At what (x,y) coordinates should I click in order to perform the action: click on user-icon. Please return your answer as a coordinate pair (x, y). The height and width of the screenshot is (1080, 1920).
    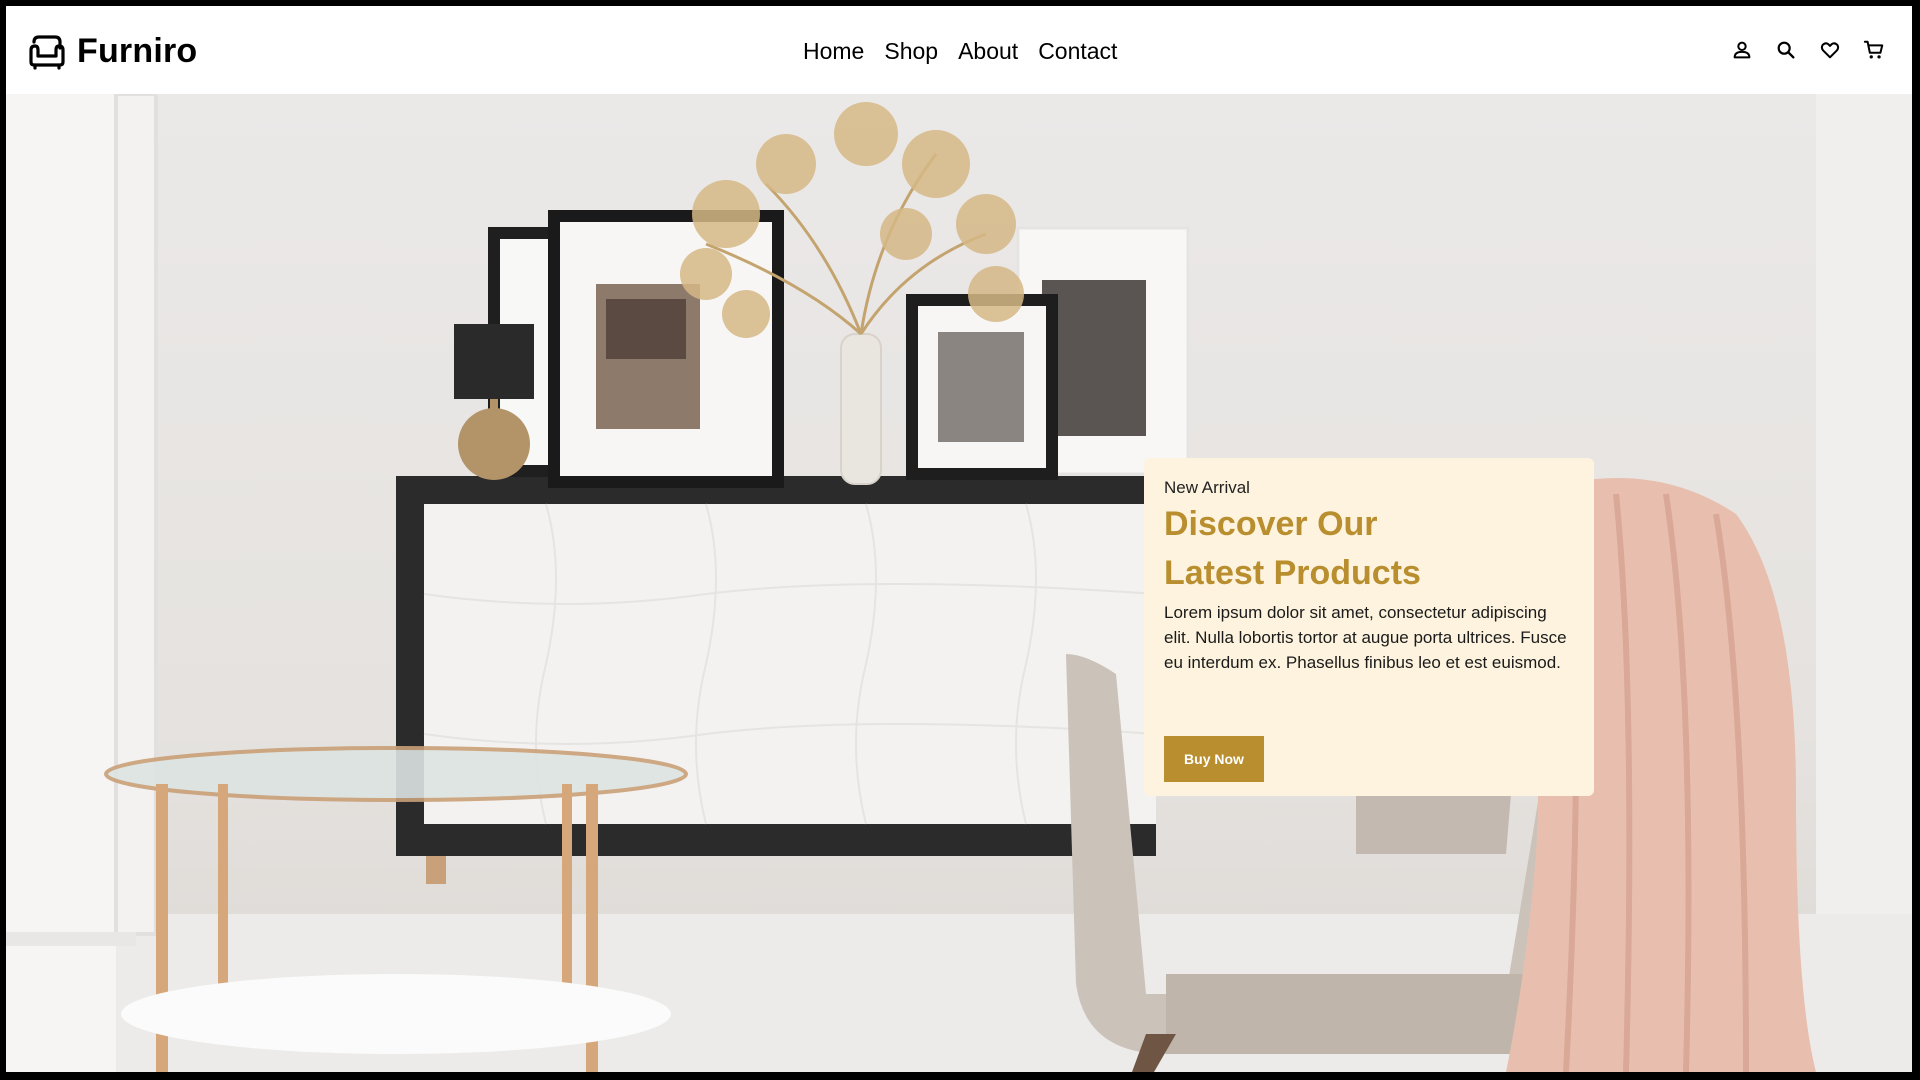
    Looking at the image, I should click on (1742, 50).